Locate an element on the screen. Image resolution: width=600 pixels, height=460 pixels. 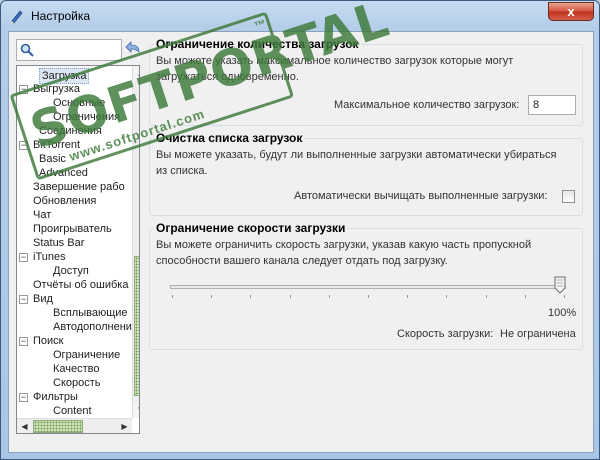
scroll-right-arrow-icon: ▶ is located at coordinates (124, 426).